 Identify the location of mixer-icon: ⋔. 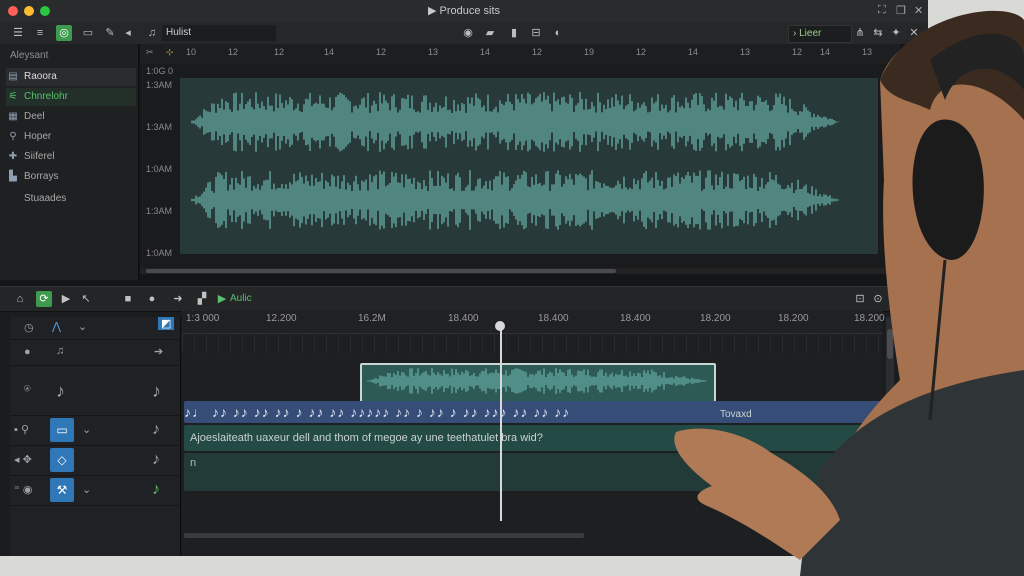
(860, 33).